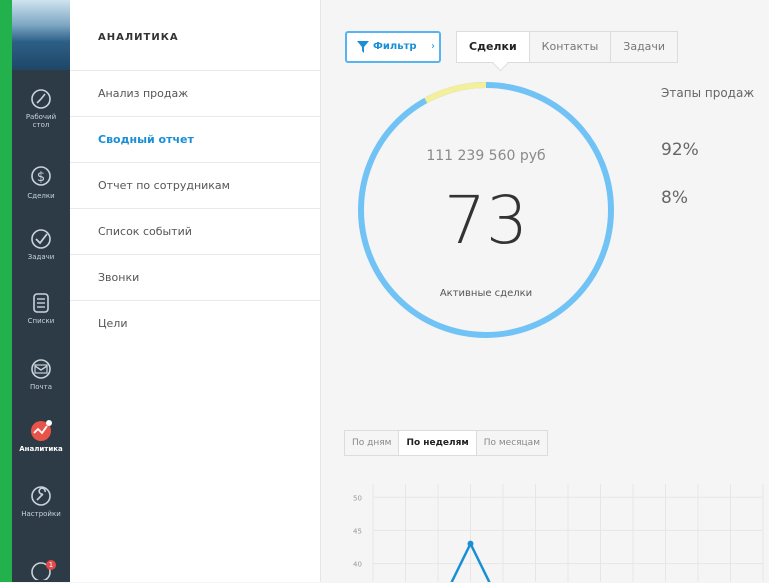 Image resolution: width=769 pixels, height=583 pixels. What do you see at coordinates (363, 47) in the screenshot?
I see `filter-funnel-icon` at bounding box center [363, 47].